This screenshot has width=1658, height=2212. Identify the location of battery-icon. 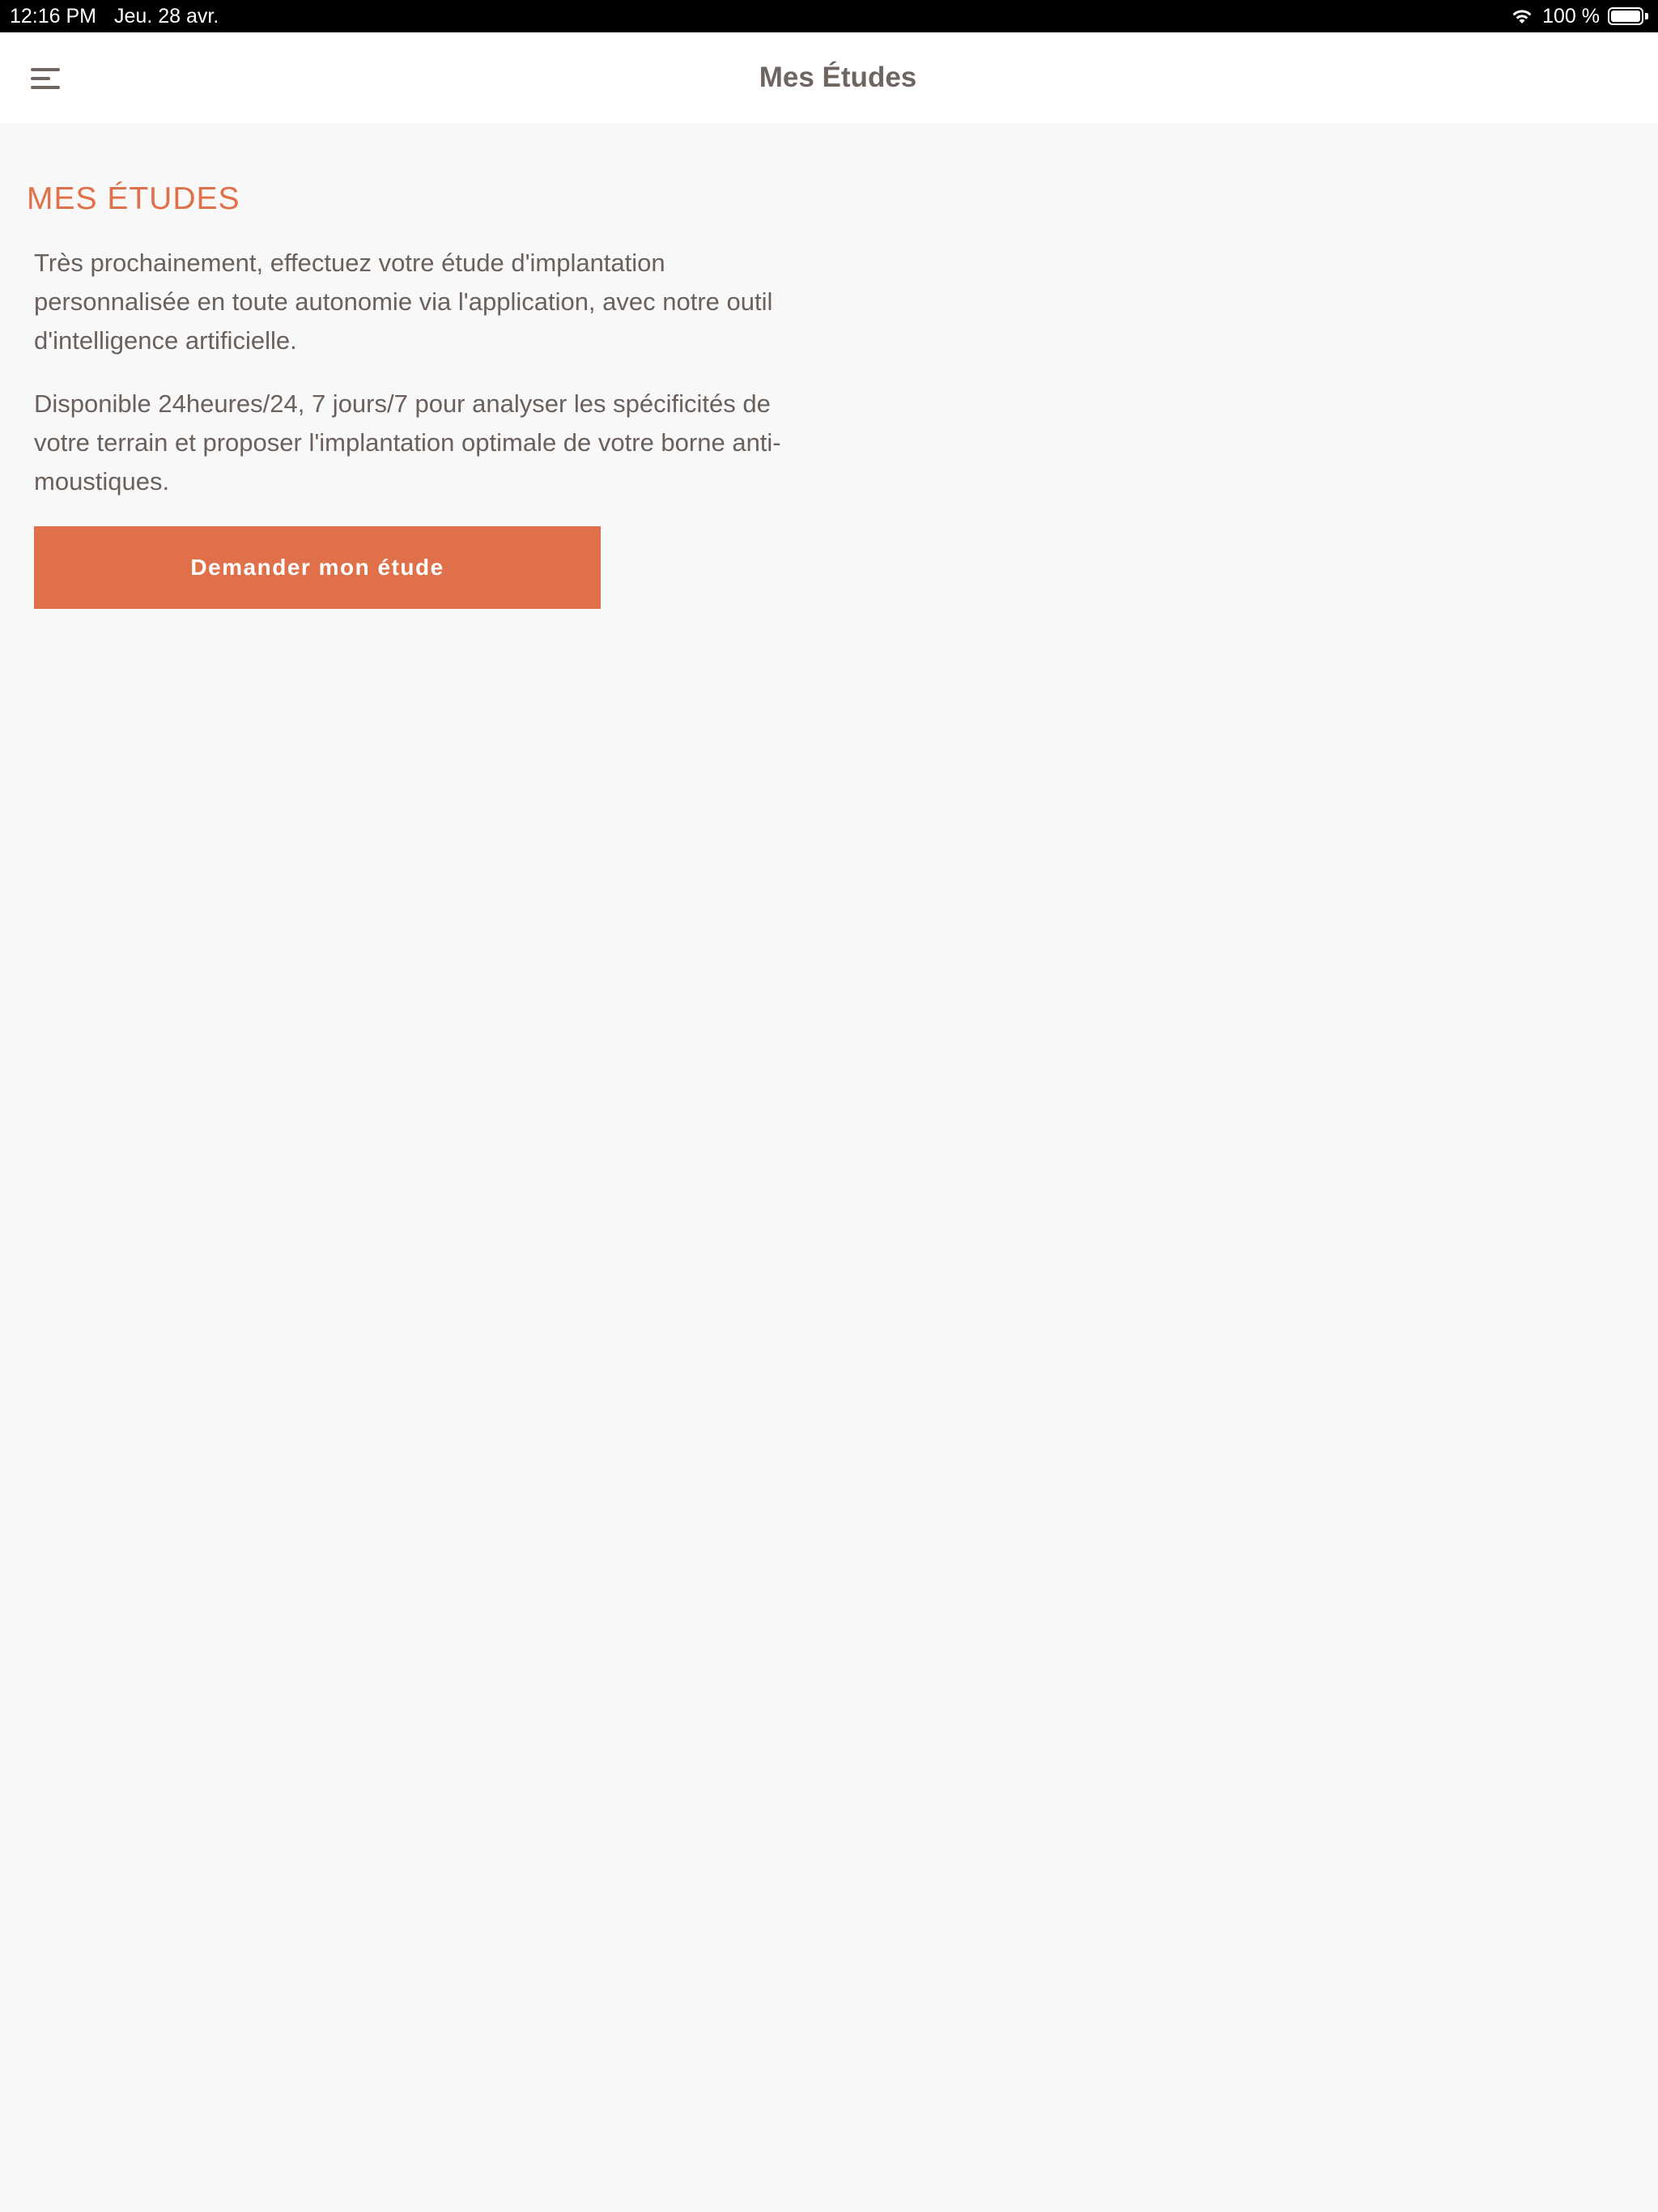
(1628, 16).